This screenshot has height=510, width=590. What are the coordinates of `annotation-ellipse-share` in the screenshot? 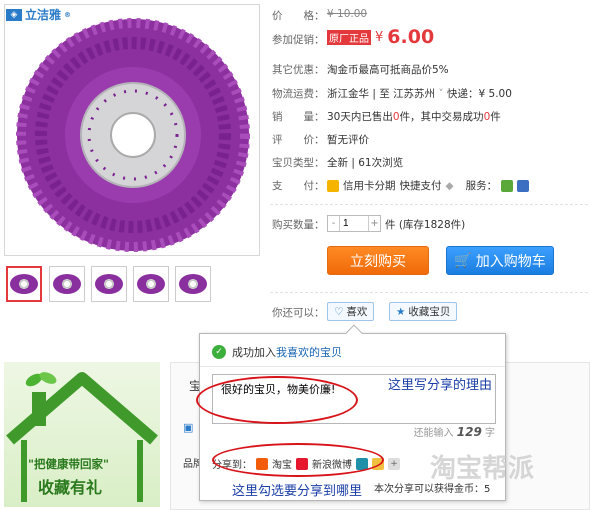 It's located at (298, 460).